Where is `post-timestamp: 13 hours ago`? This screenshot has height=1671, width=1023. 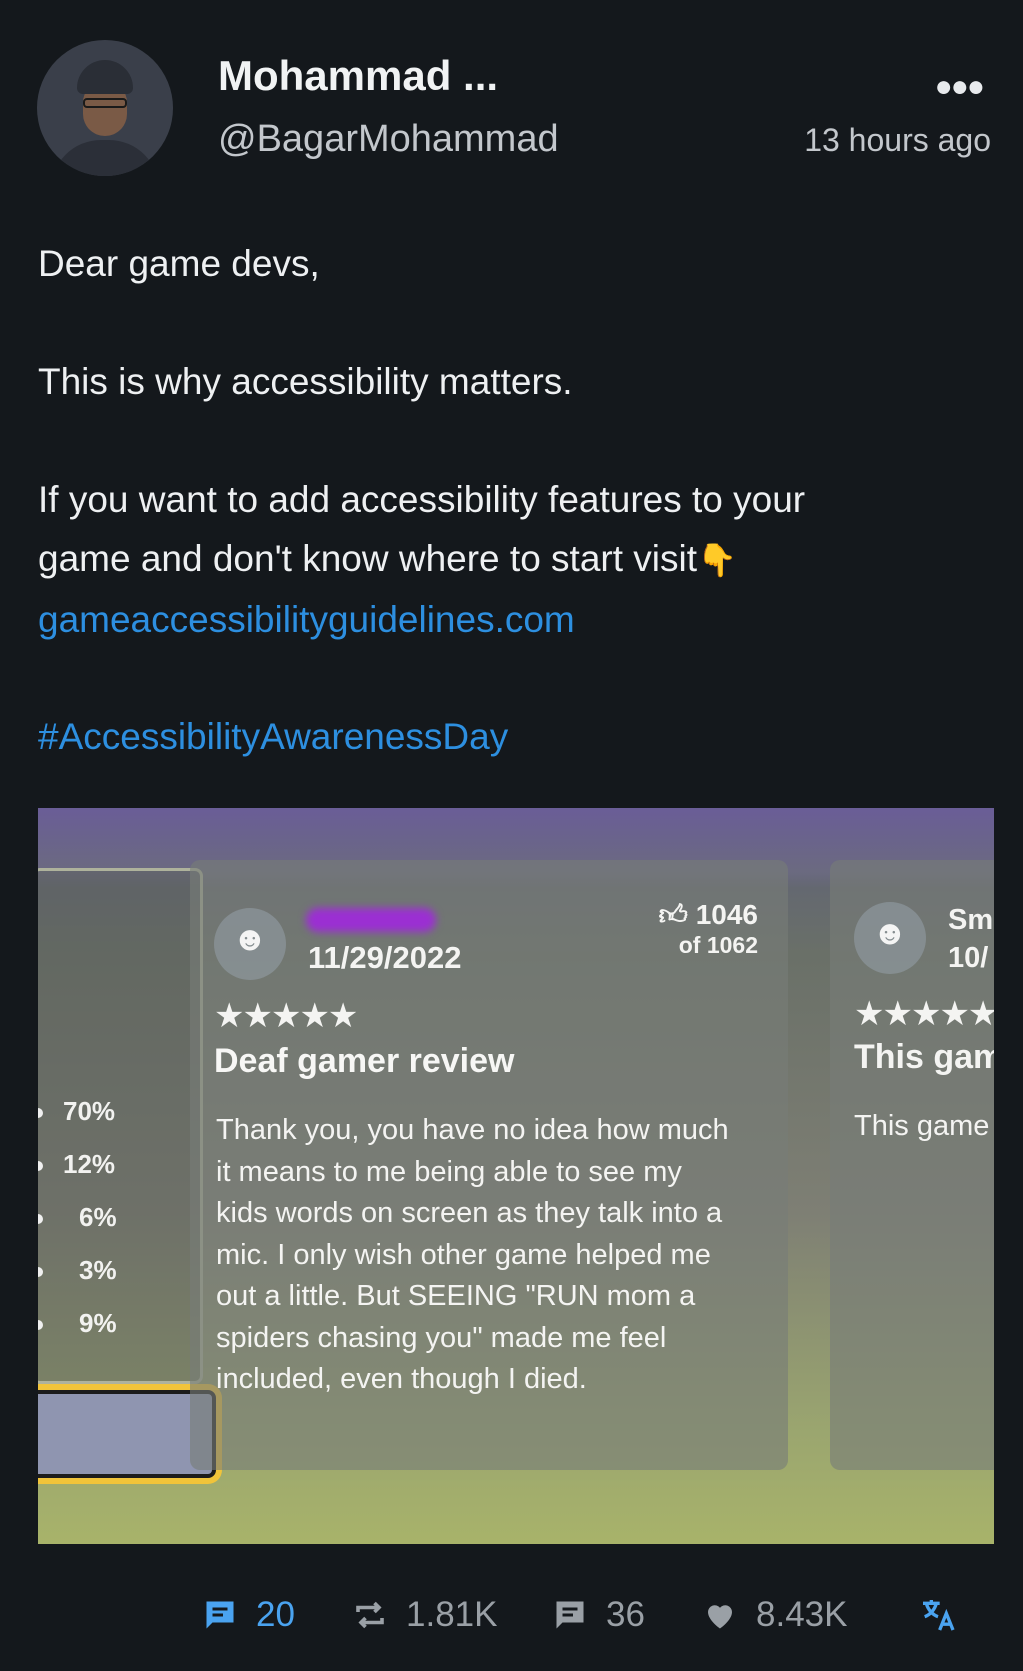 post-timestamp: 13 hours ago is located at coordinates (897, 140).